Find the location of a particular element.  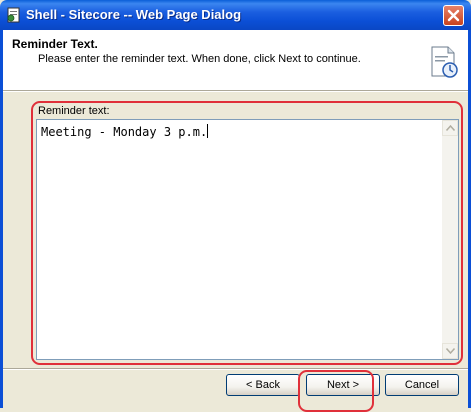

back-button: < Back is located at coordinates (263, 385).